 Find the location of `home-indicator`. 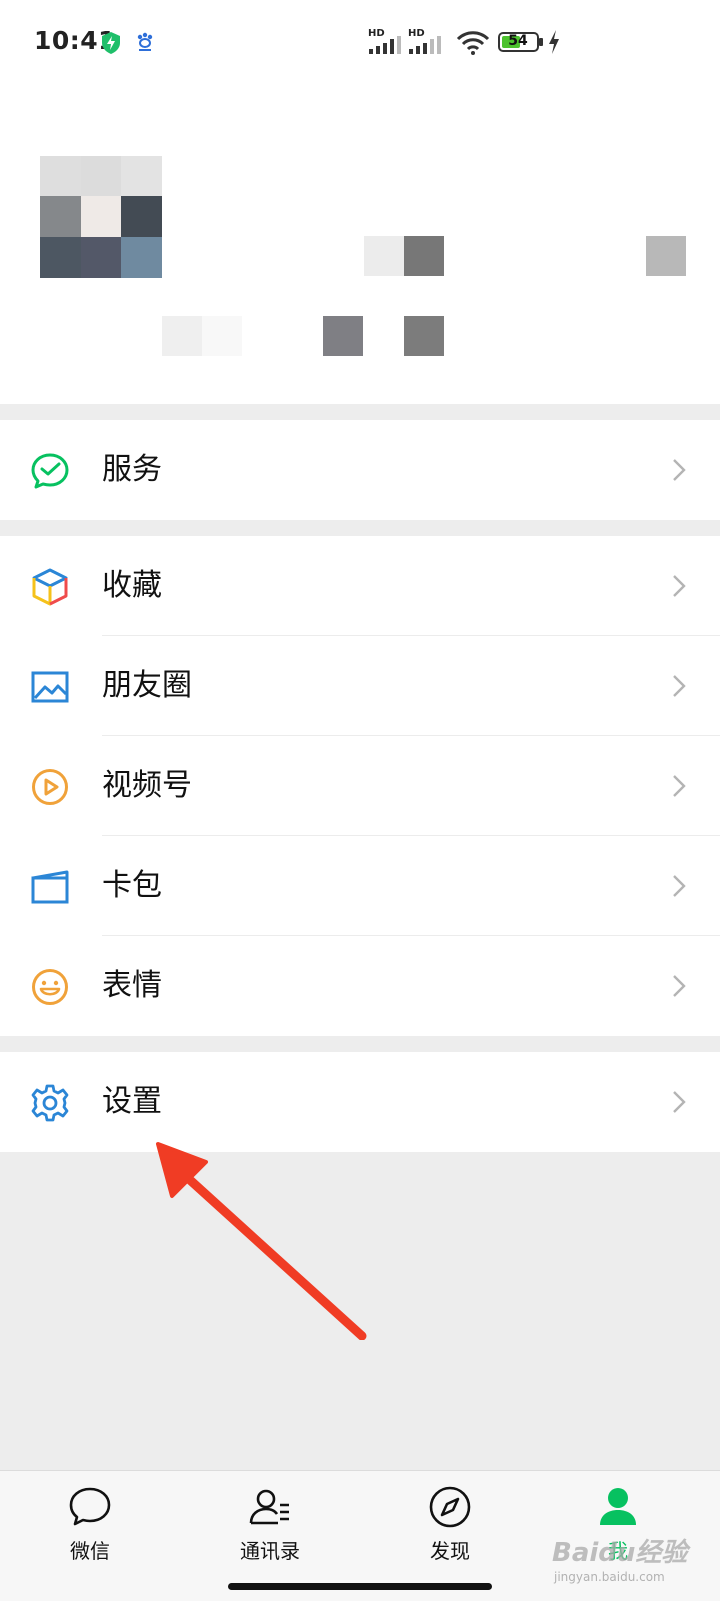

home-indicator is located at coordinates (360, 1586).